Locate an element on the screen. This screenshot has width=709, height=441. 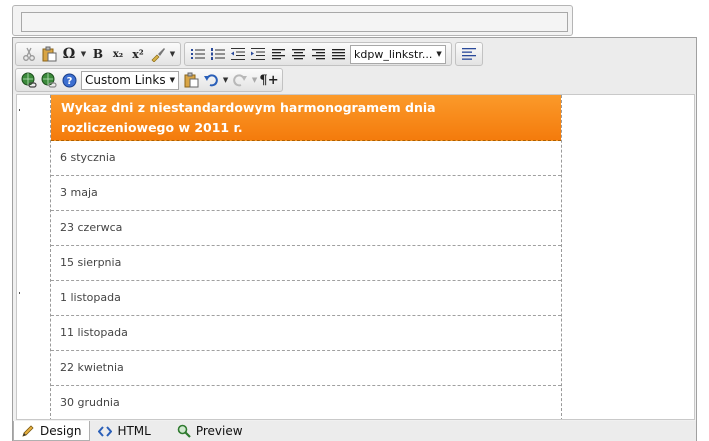
pencil-icon is located at coordinates (28, 430).